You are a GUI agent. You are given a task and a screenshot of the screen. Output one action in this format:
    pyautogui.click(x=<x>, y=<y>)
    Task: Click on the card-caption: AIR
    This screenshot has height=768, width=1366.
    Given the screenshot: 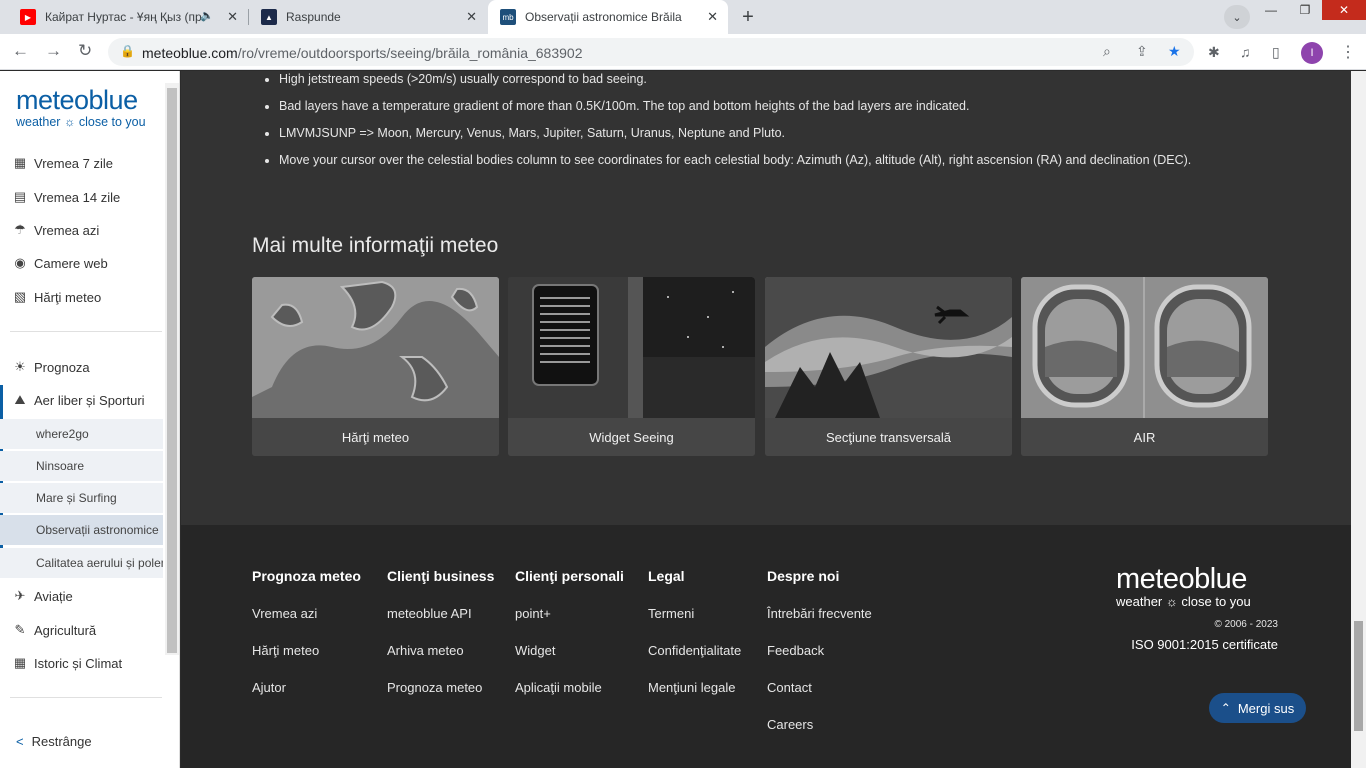 What is the action you would take?
    pyautogui.click(x=1144, y=437)
    